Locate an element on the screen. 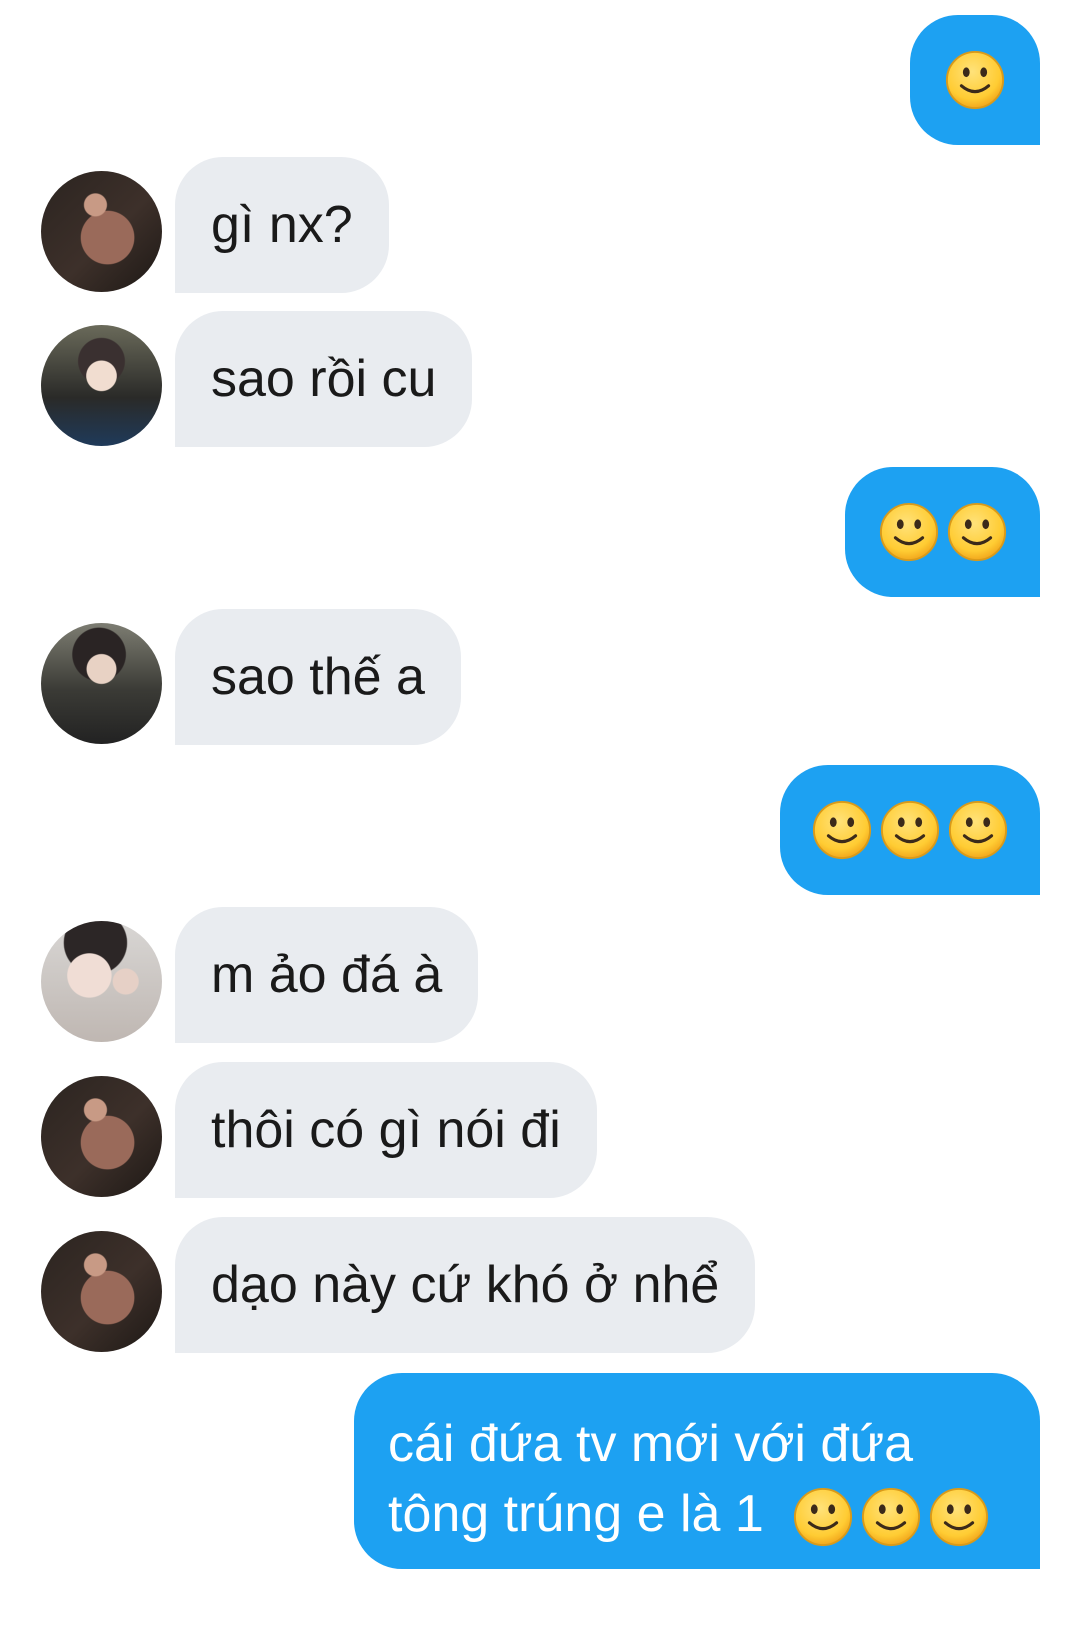 The width and height of the screenshot is (1080, 1637). message-text: sao thế a is located at coordinates (318, 677).